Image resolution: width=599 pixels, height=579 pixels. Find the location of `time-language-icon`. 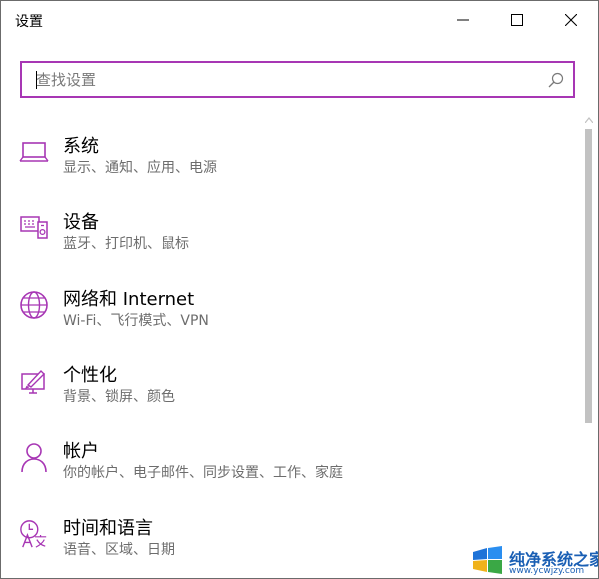

time-language-icon is located at coordinates (34, 534).